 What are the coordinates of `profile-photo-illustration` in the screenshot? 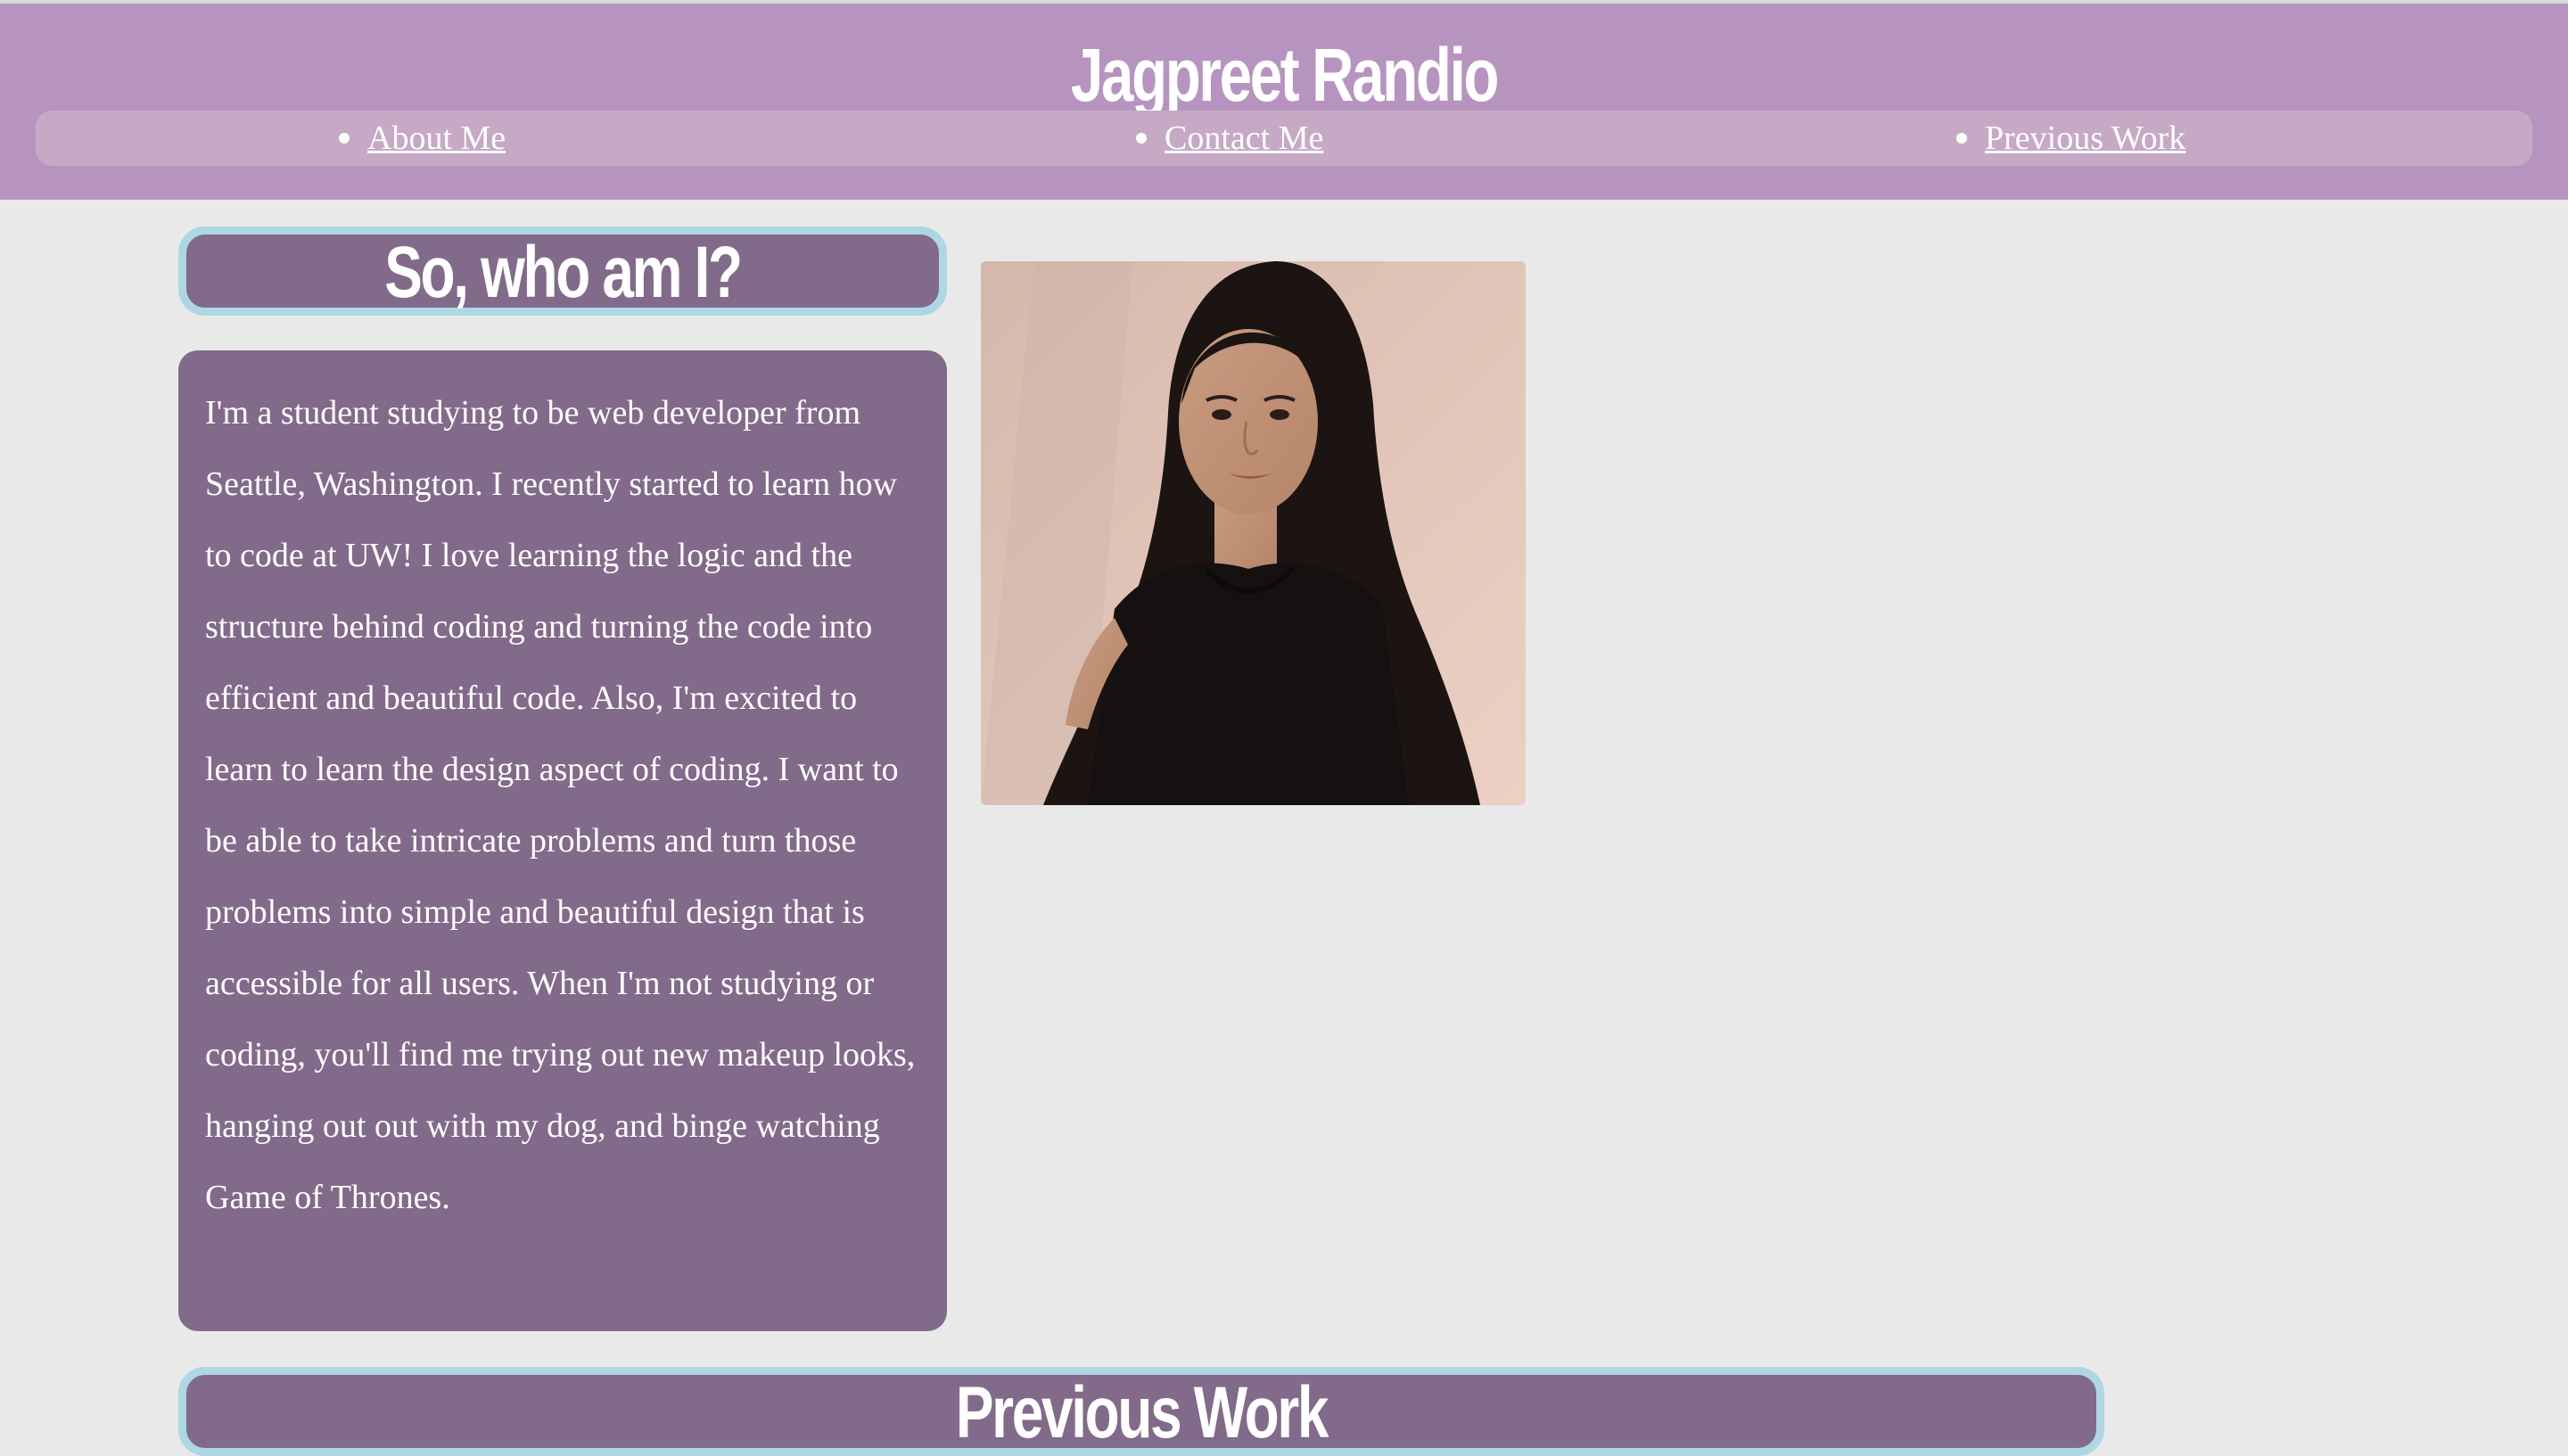 It's located at (1253, 533).